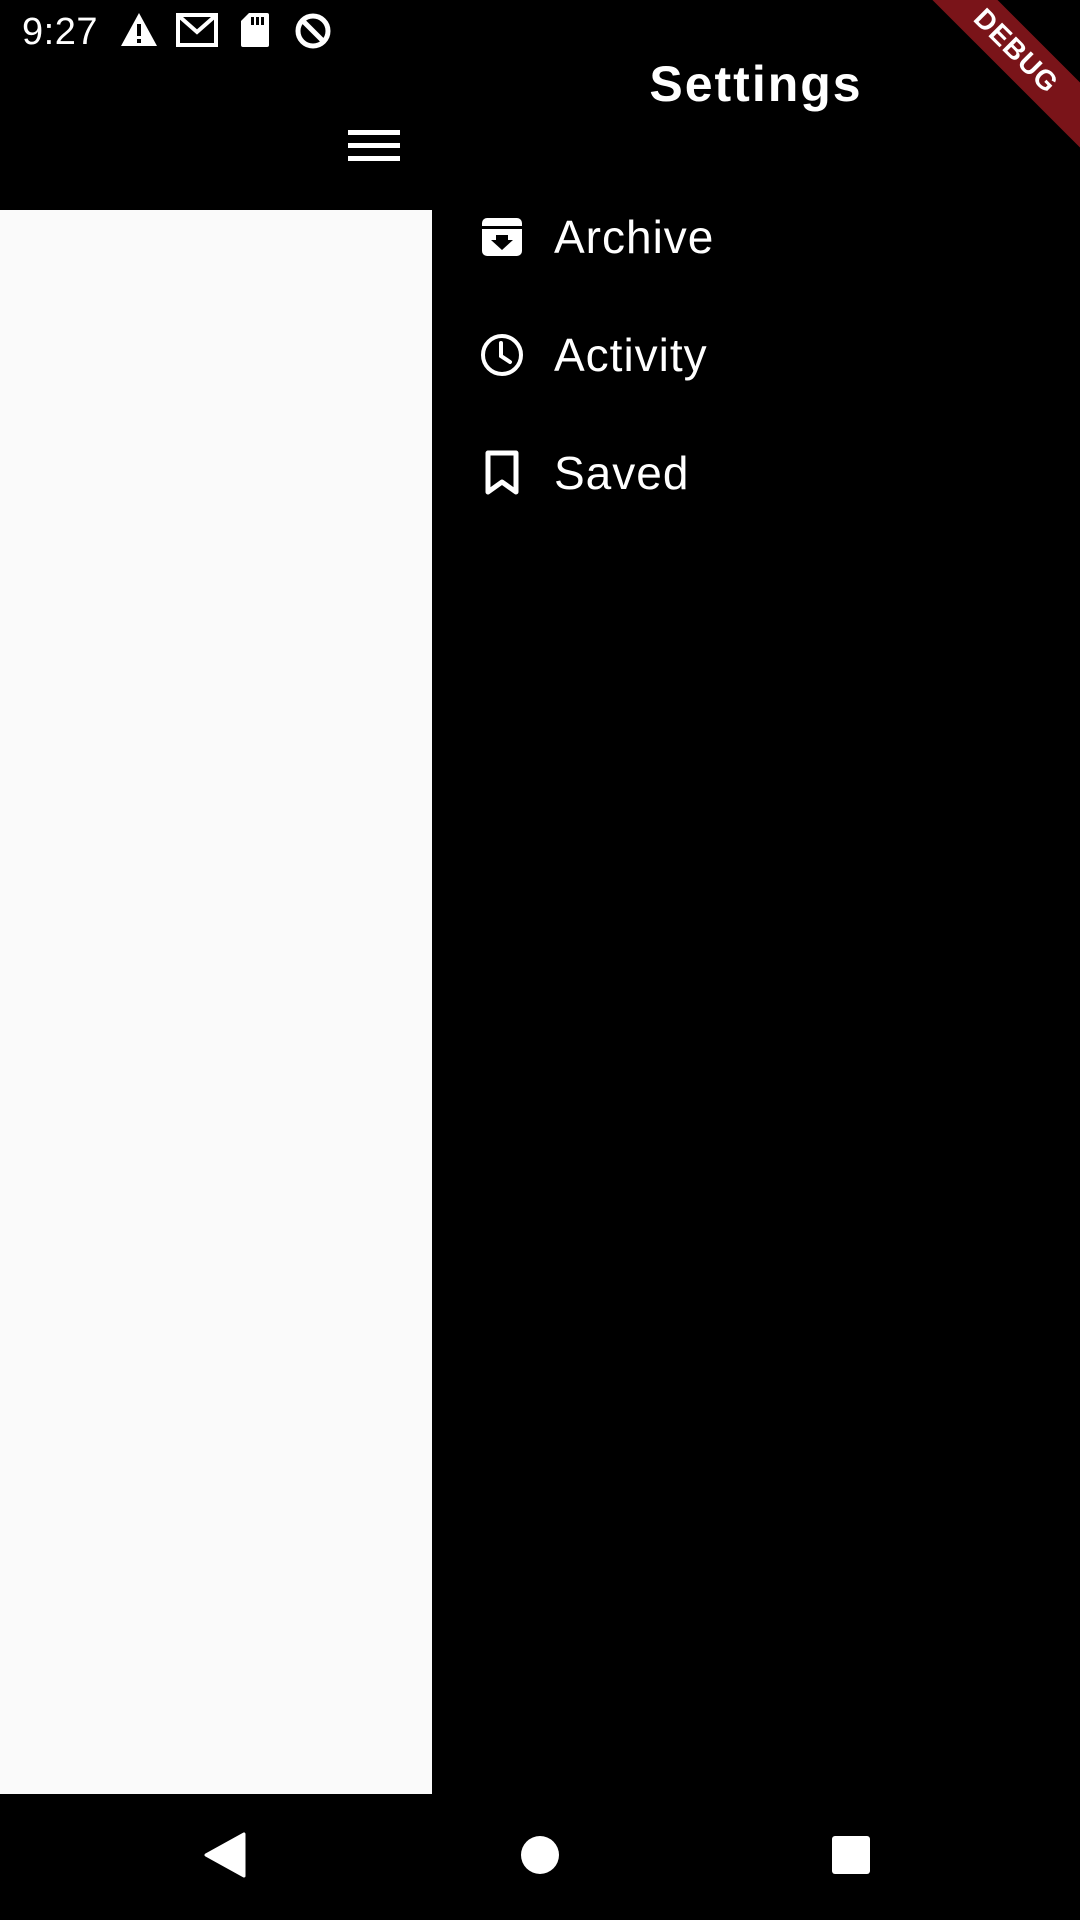 The width and height of the screenshot is (1080, 1920). I want to click on drawer-item-label: Activity, so click(631, 355).